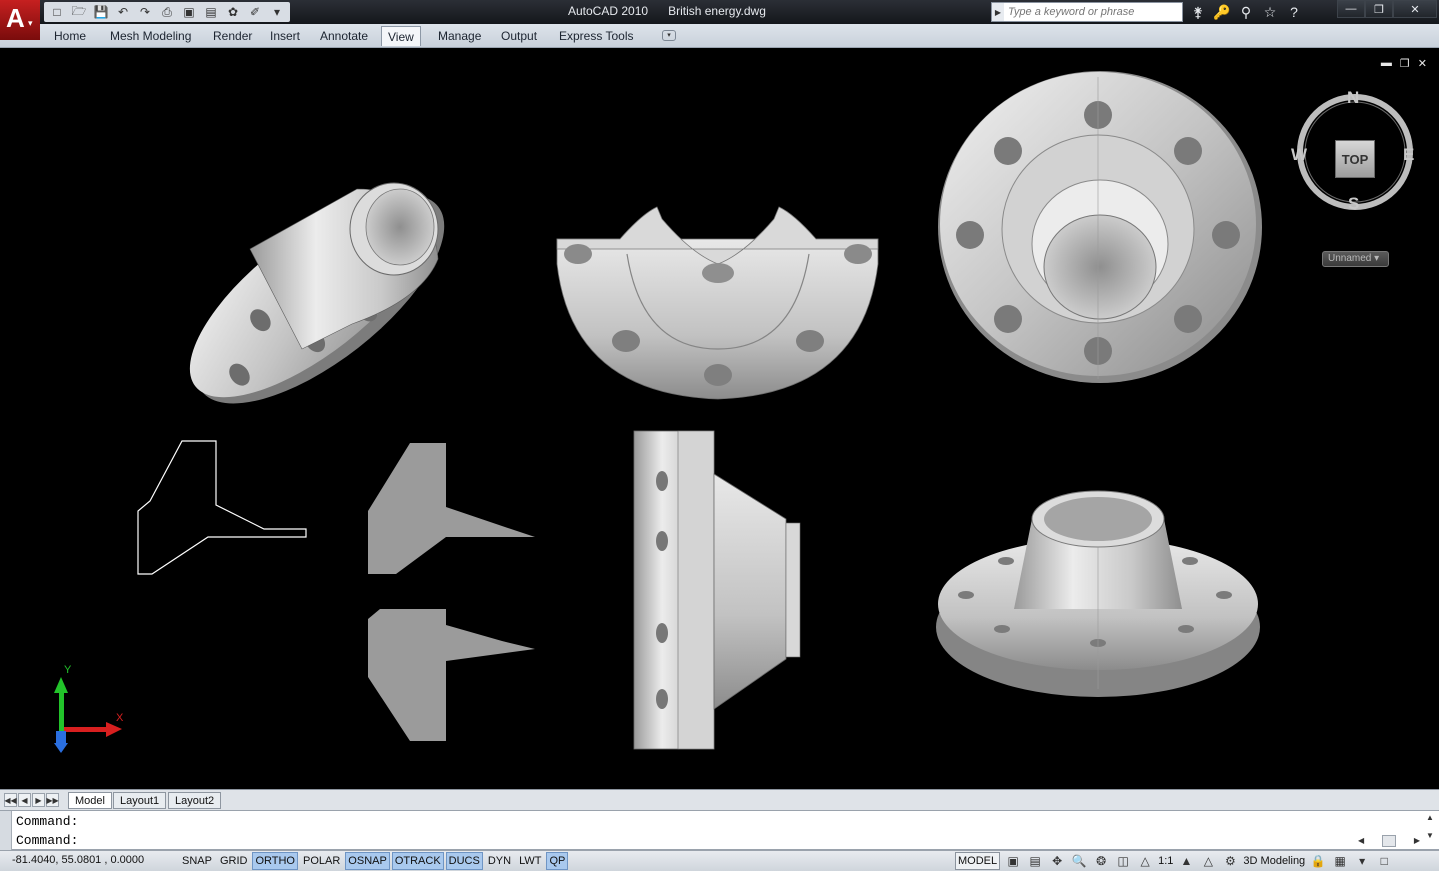  Describe the element at coordinates (1186, 861) in the screenshot. I see `annotation-visibility-icon: ▲` at that location.